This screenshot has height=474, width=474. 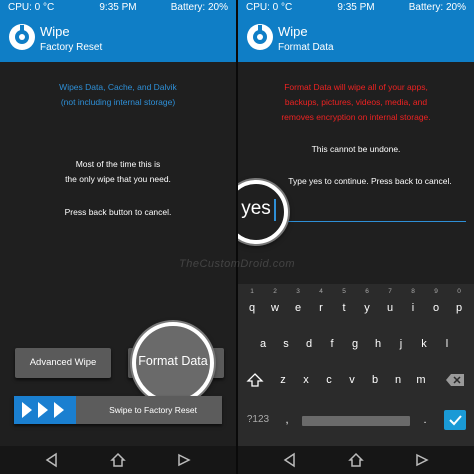 I want to click on key-b: b, so click(x=375, y=380).